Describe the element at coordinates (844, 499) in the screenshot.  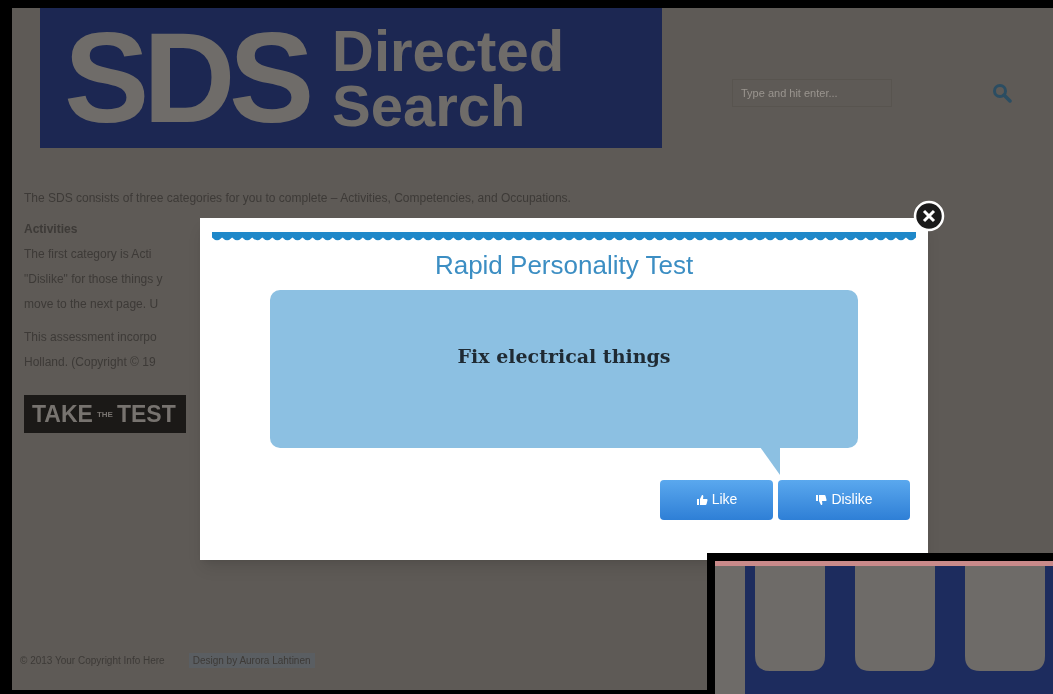
I see `dislike-button: Dislike` at that location.